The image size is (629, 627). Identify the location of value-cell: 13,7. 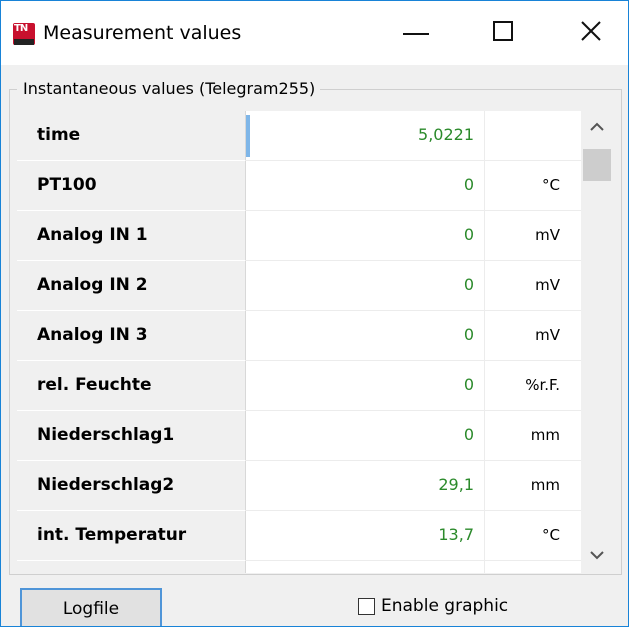
(365, 536).